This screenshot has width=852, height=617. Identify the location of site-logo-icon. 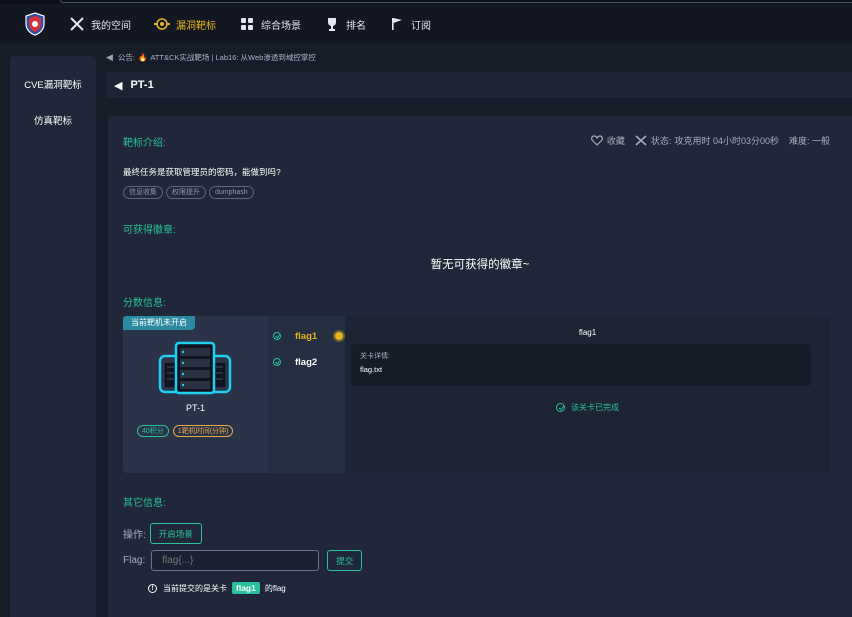
(35, 24).